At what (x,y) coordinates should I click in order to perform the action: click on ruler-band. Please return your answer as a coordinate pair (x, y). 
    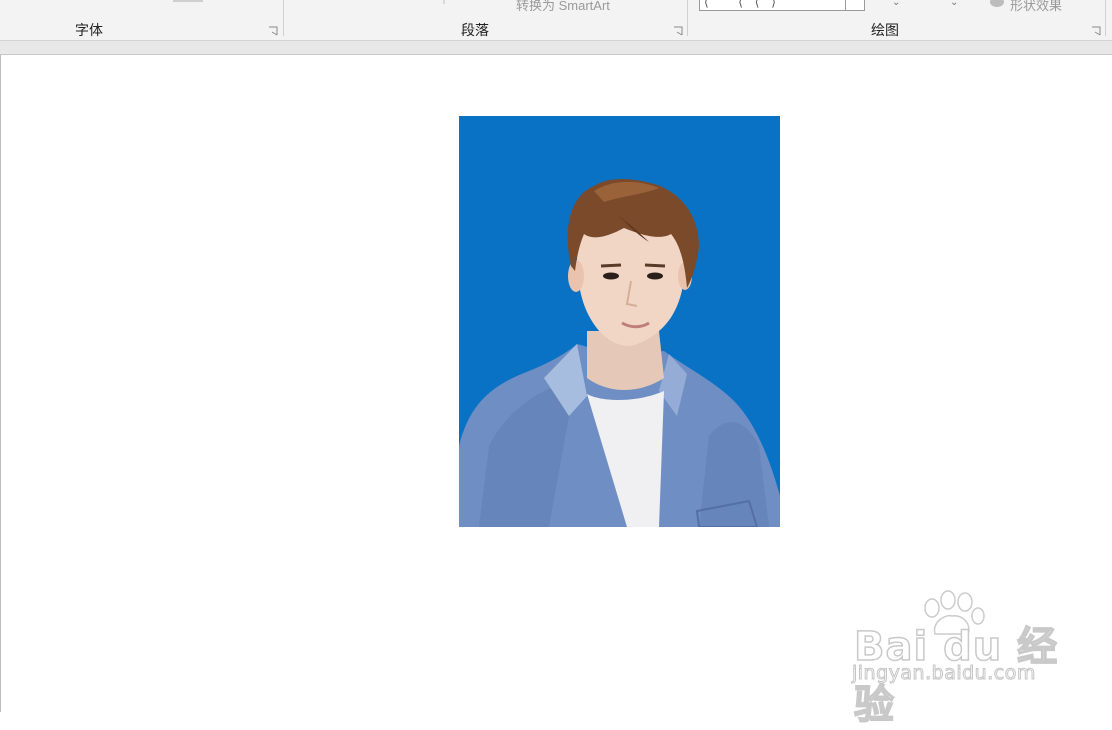
    Looking at the image, I should click on (556, 47).